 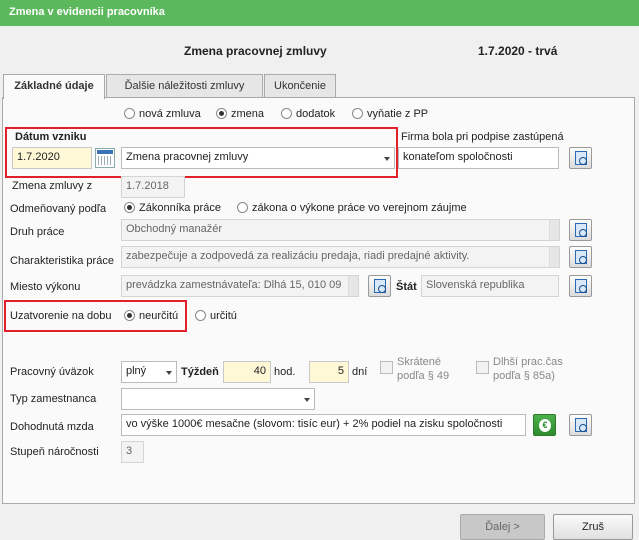 What do you see at coordinates (136, 371) in the screenshot?
I see `select-value: plný` at bounding box center [136, 371].